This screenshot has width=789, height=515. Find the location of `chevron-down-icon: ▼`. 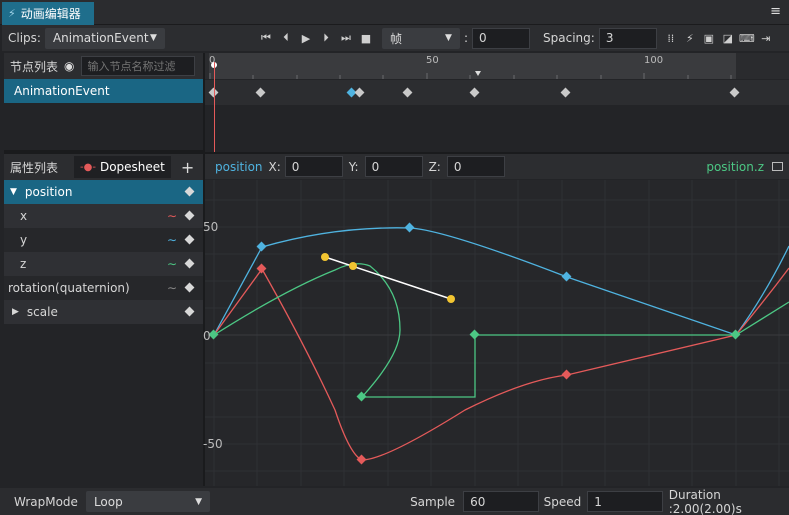

chevron-down-icon: ▼ is located at coordinates (153, 38).